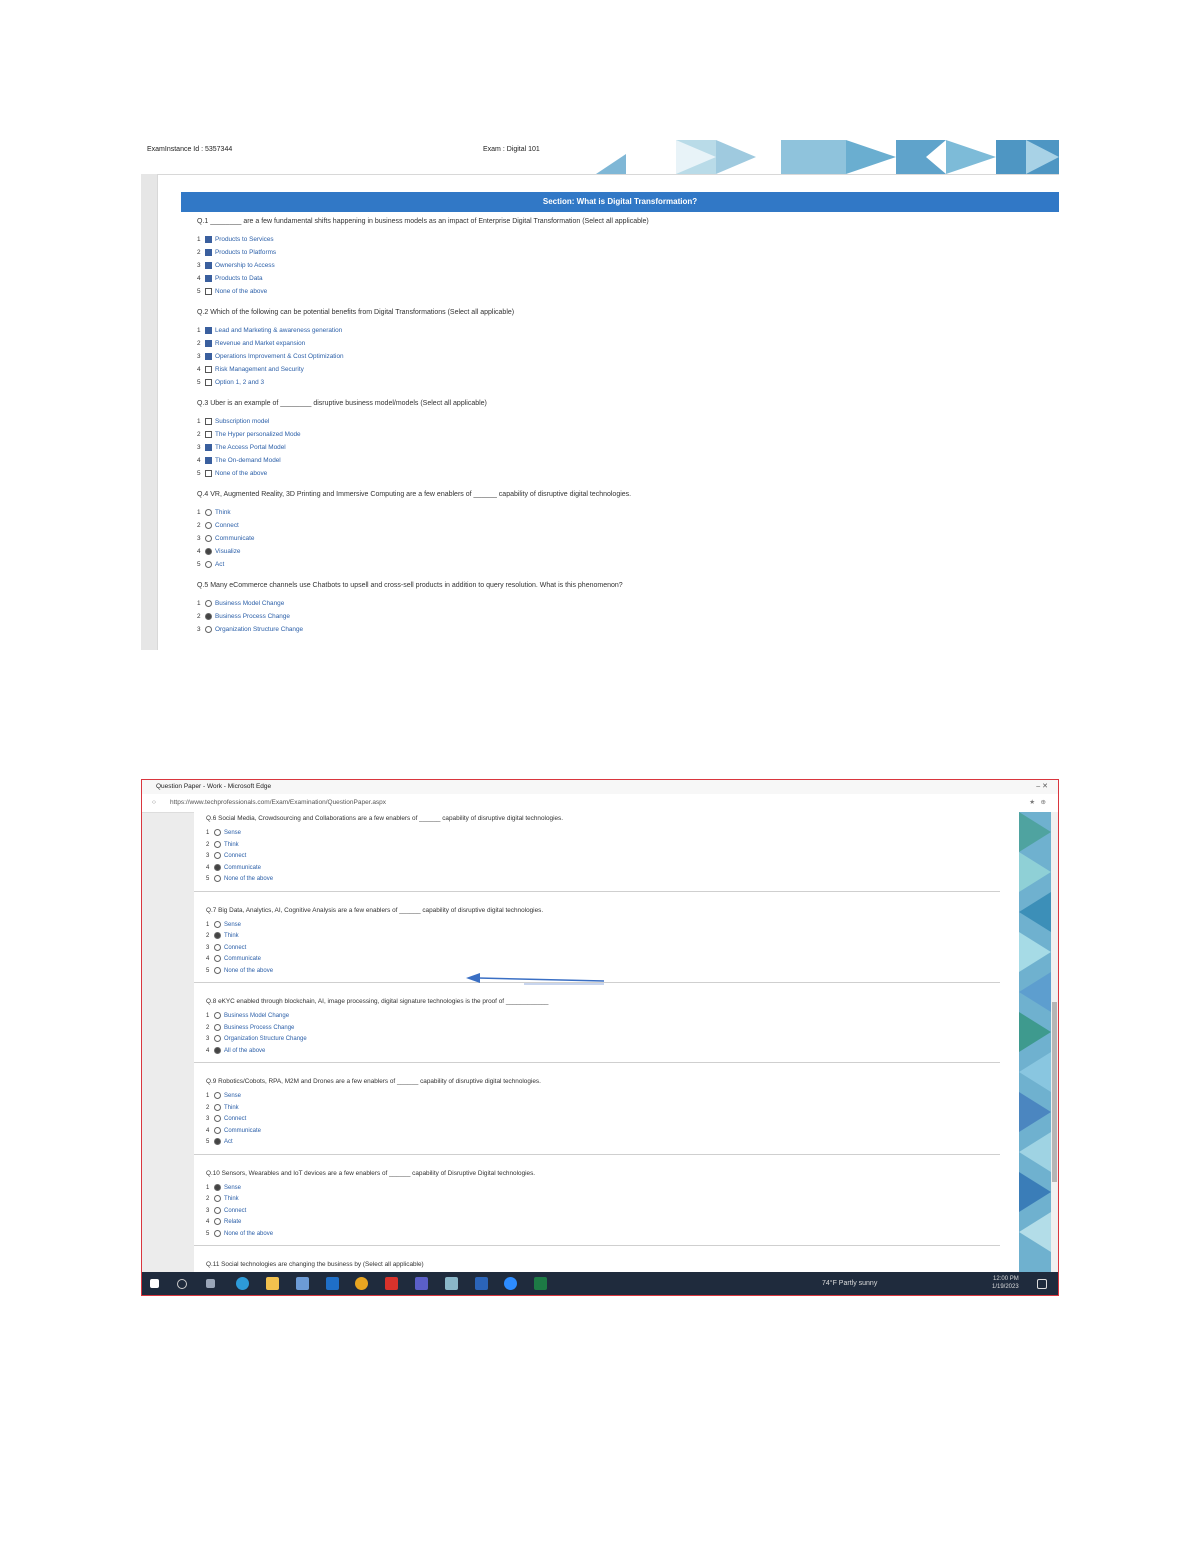 The image size is (1200, 1553). What do you see at coordinates (361, 1283) in the screenshot?
I see `chrome-icon` at bounding box center [361, 1283].